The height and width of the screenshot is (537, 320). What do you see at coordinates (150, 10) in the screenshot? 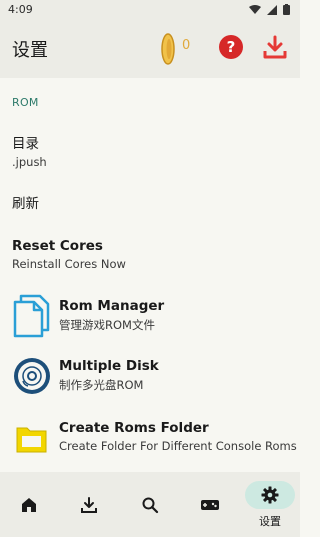
I see `status-bar: 4:09` at bounding box center [150, 10].